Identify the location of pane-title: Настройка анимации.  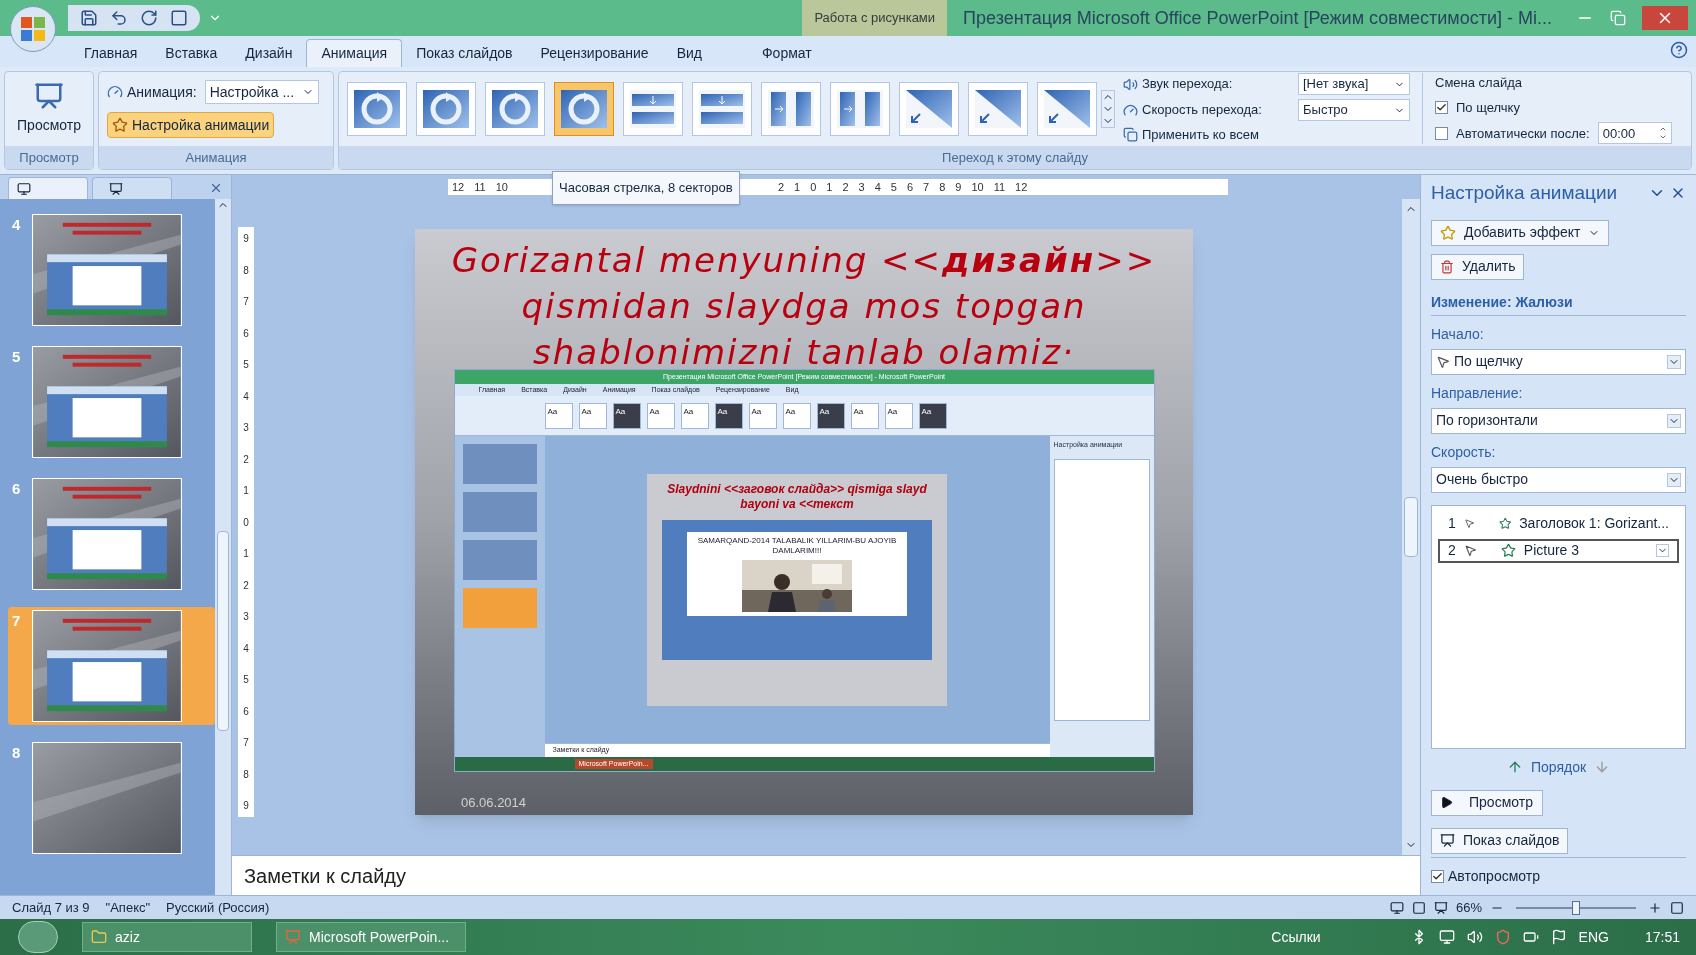
(1524, 193).